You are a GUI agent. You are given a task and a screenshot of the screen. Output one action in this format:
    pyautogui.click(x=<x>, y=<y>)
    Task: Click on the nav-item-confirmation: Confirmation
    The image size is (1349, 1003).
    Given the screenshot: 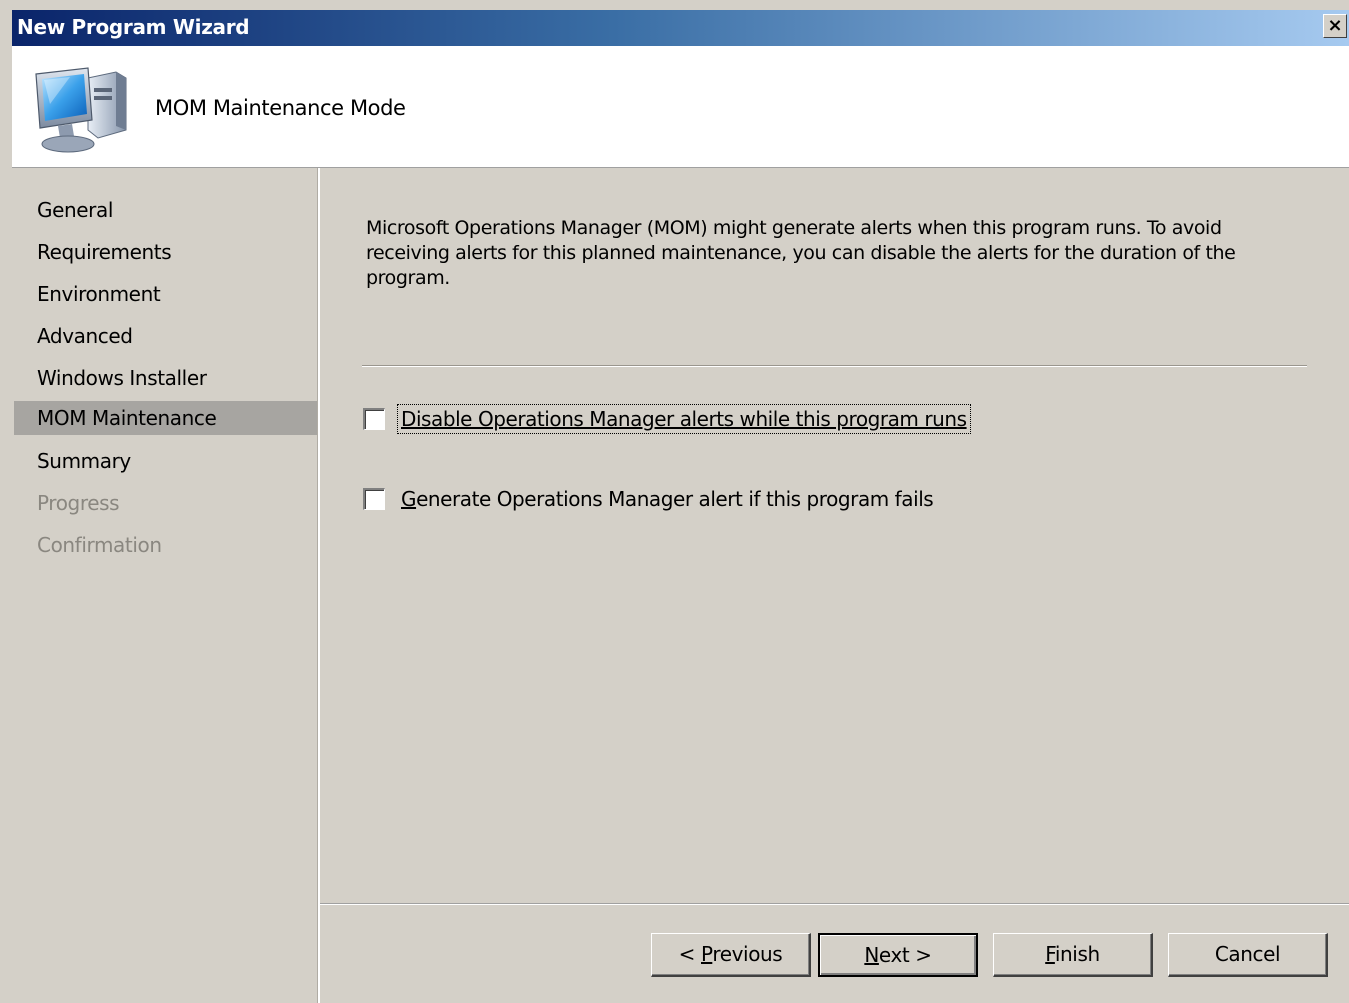 What is the action you would take?
    pyautogui.click(x=99, y=545)
    